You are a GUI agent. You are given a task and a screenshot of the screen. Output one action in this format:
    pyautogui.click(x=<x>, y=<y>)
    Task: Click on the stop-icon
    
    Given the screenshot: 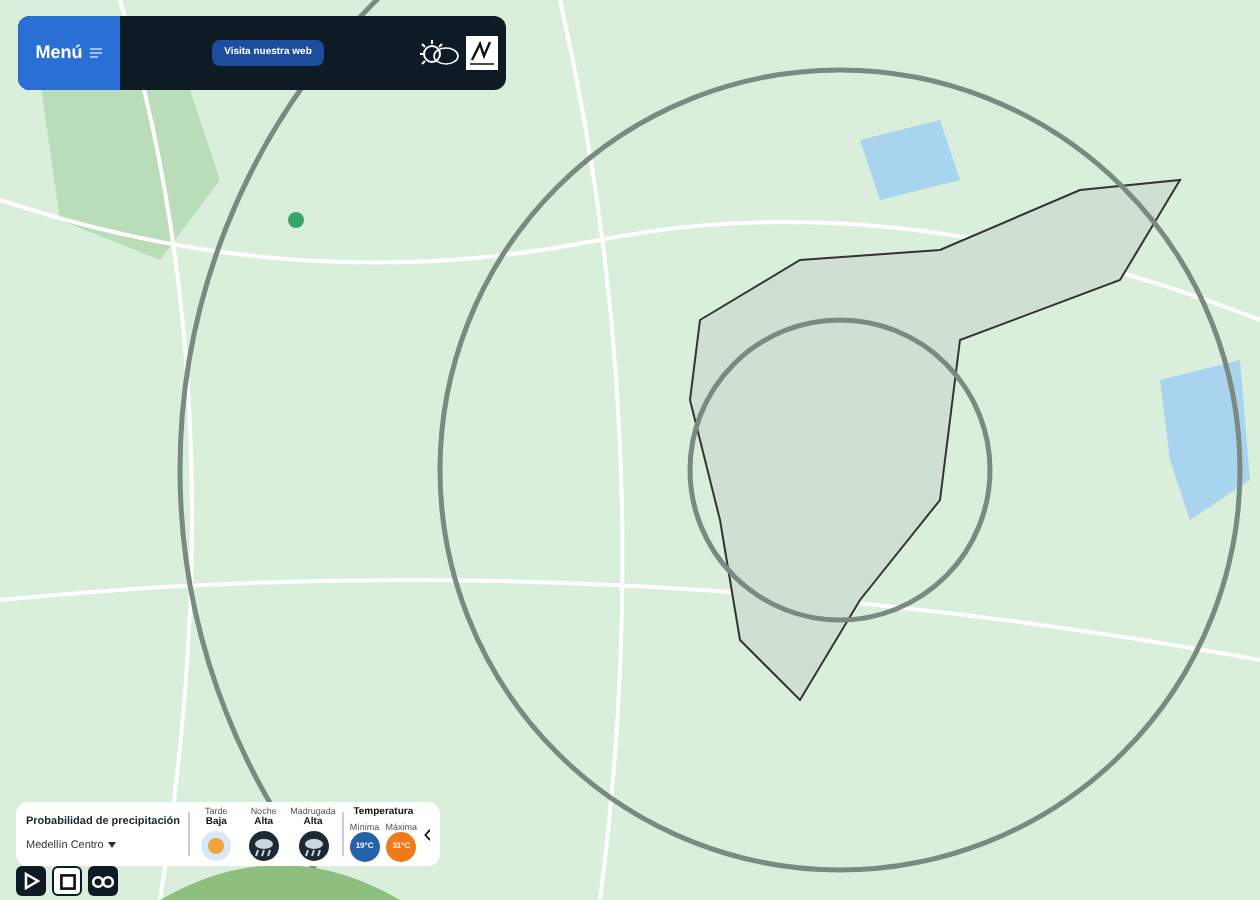 What is the action you would take?
    pyautogui.click(x=67, y=881)
    